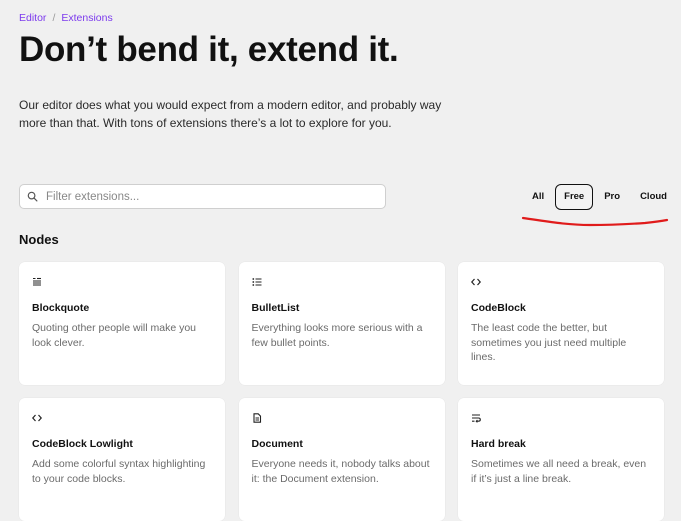  Describe the element at coordinates (122, 280) in the screenshot. I see `blockquote-icon` at that location.